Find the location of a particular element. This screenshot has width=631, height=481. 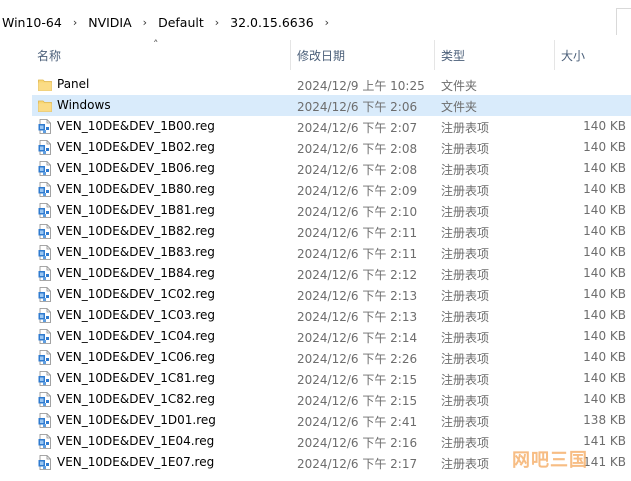

file-name: VEN_10DE&DEV_1C03.reg is located at coordinates (136, 315).